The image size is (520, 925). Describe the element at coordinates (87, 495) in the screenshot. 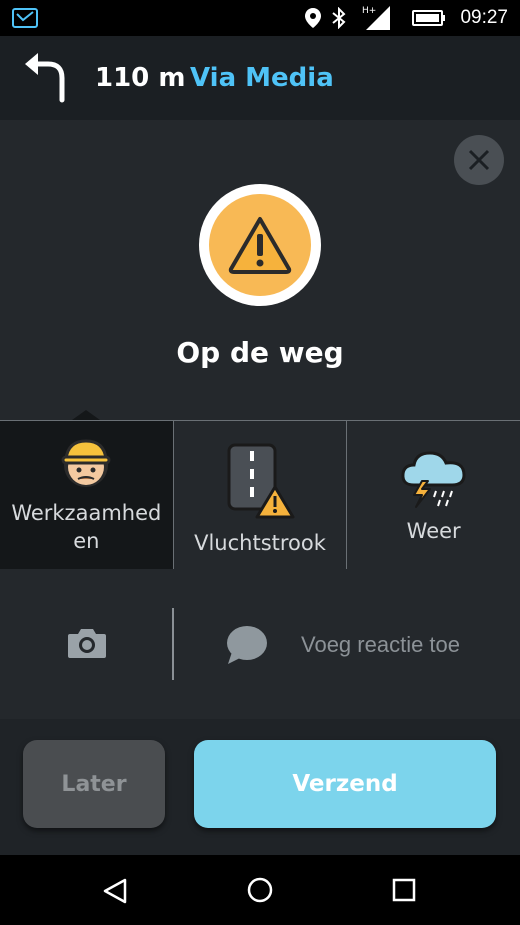

I see `subcategory-werkzaamheden: Werkzaamhed en` at that location.